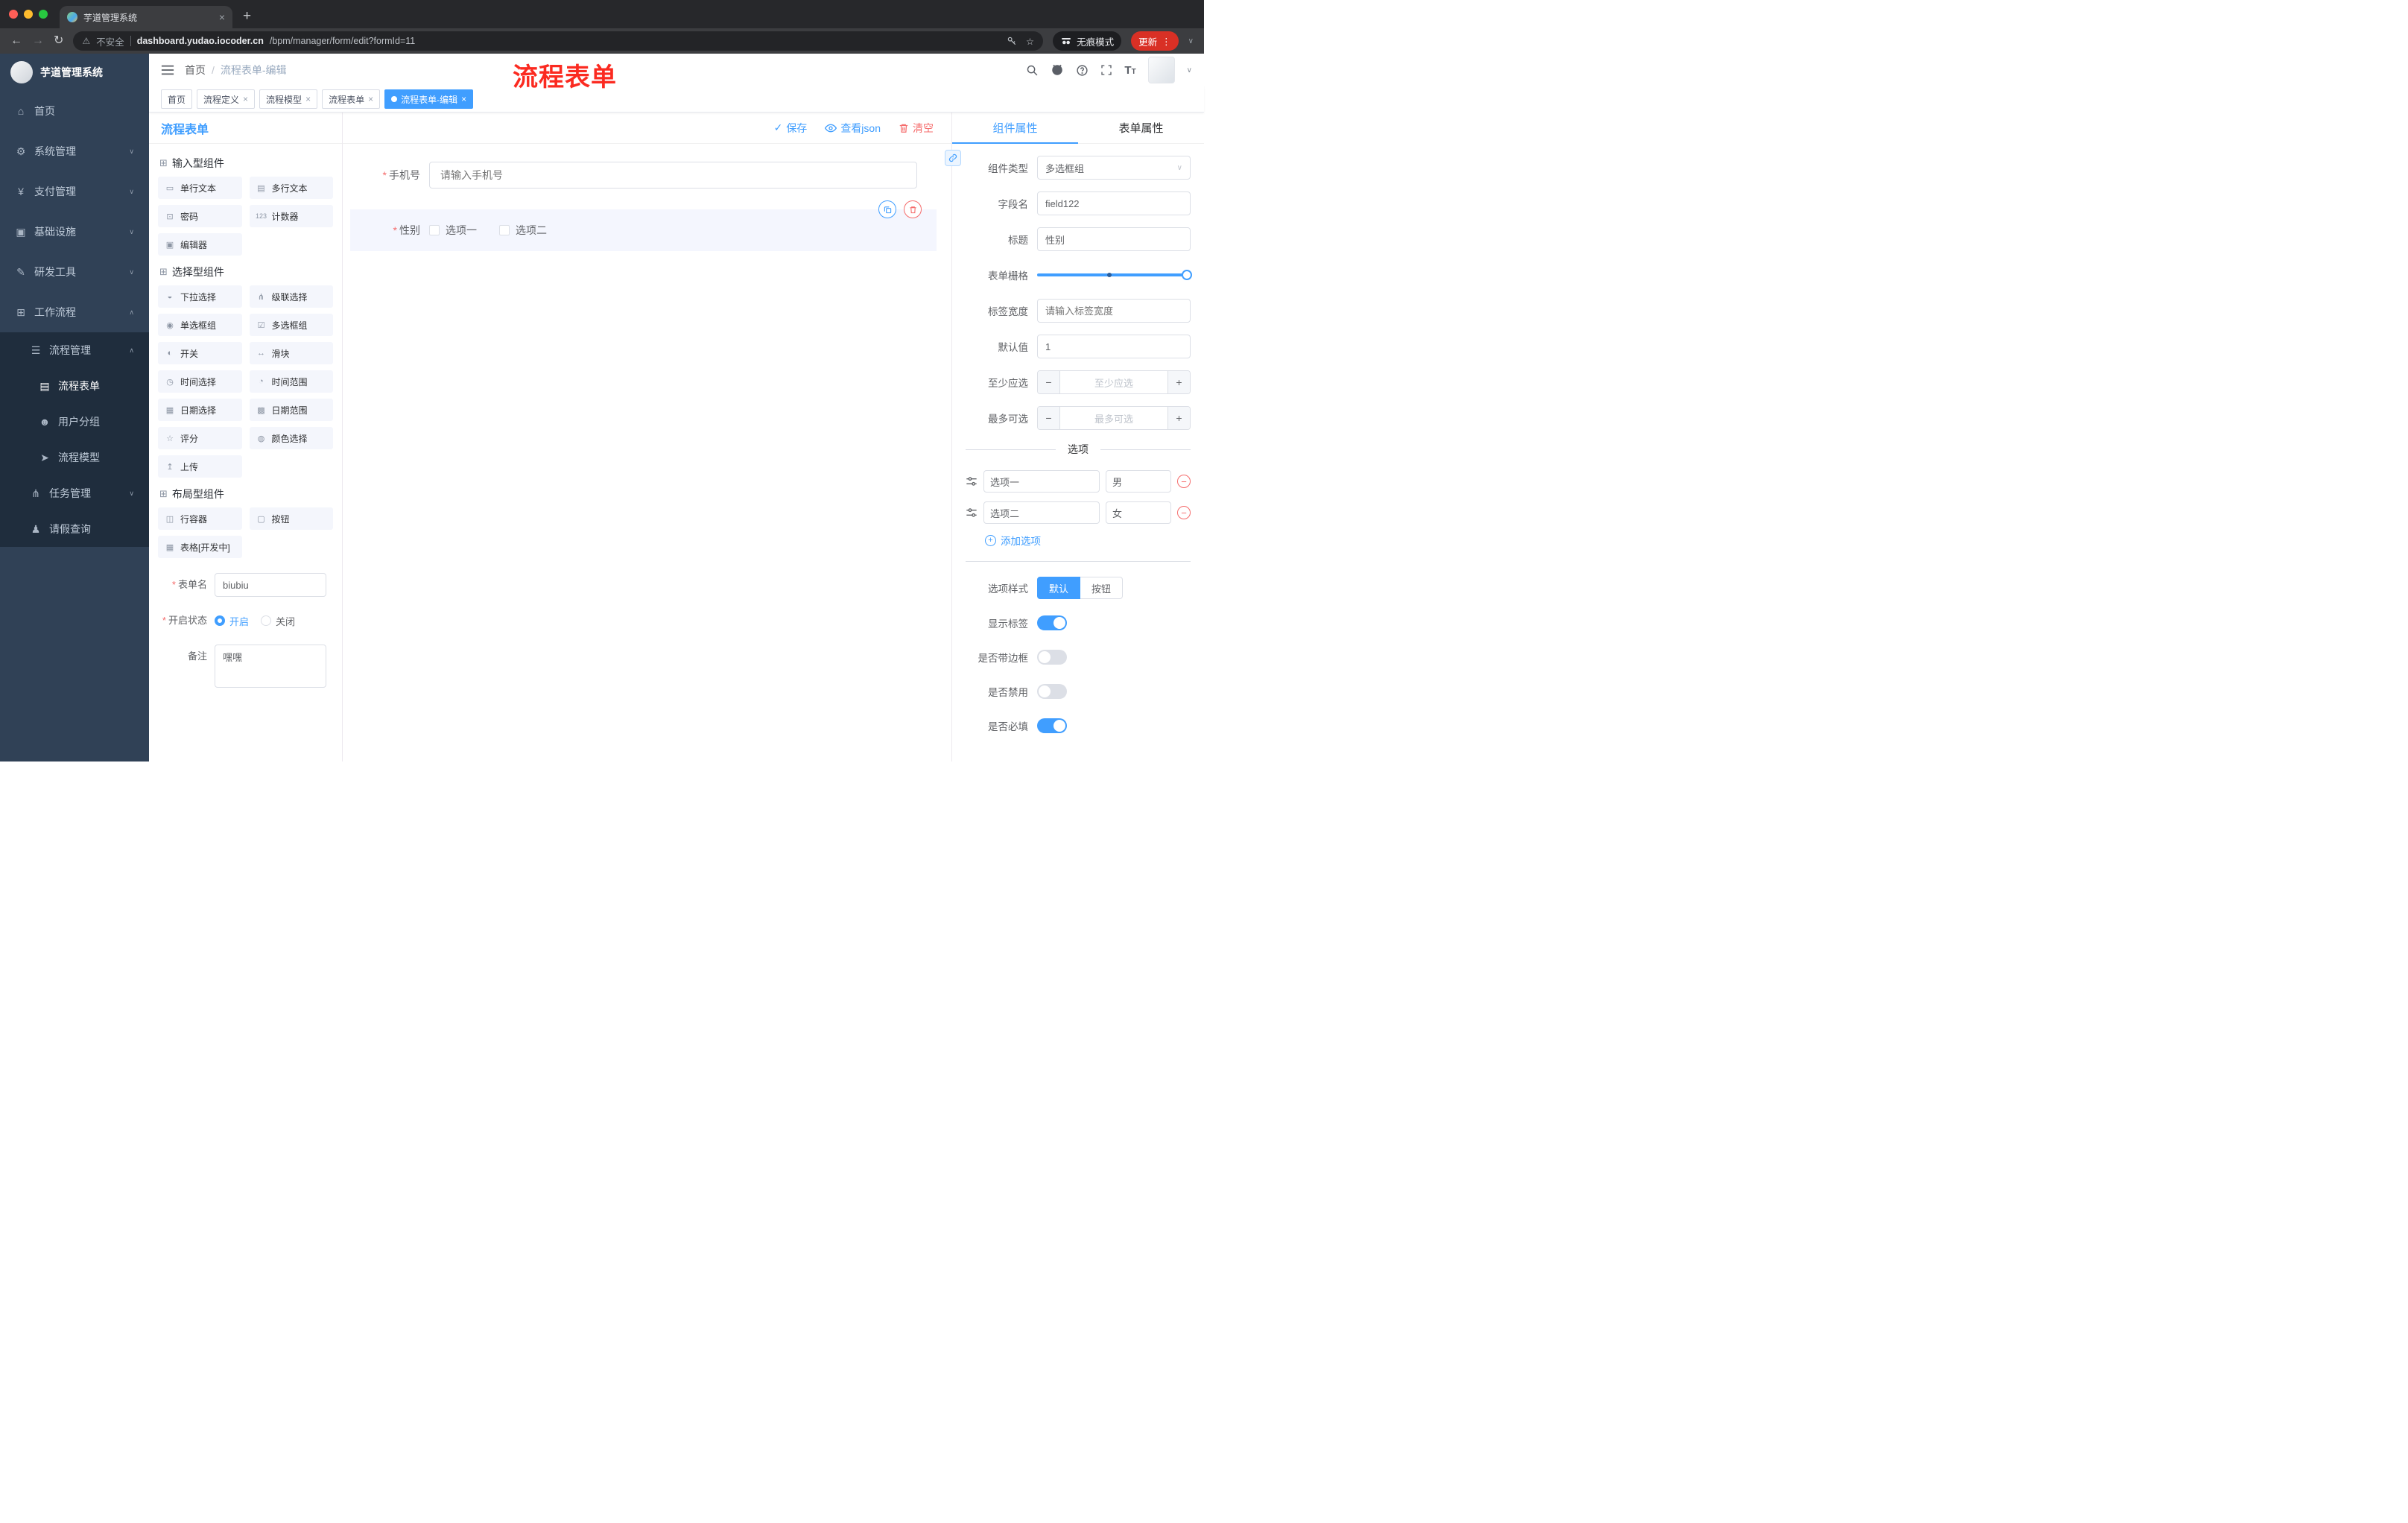 This screenshot has height=1523, width=2408. Describe the element at coordinates (887, 209) in the screenshot. I see `copy-field-icon` at that location.